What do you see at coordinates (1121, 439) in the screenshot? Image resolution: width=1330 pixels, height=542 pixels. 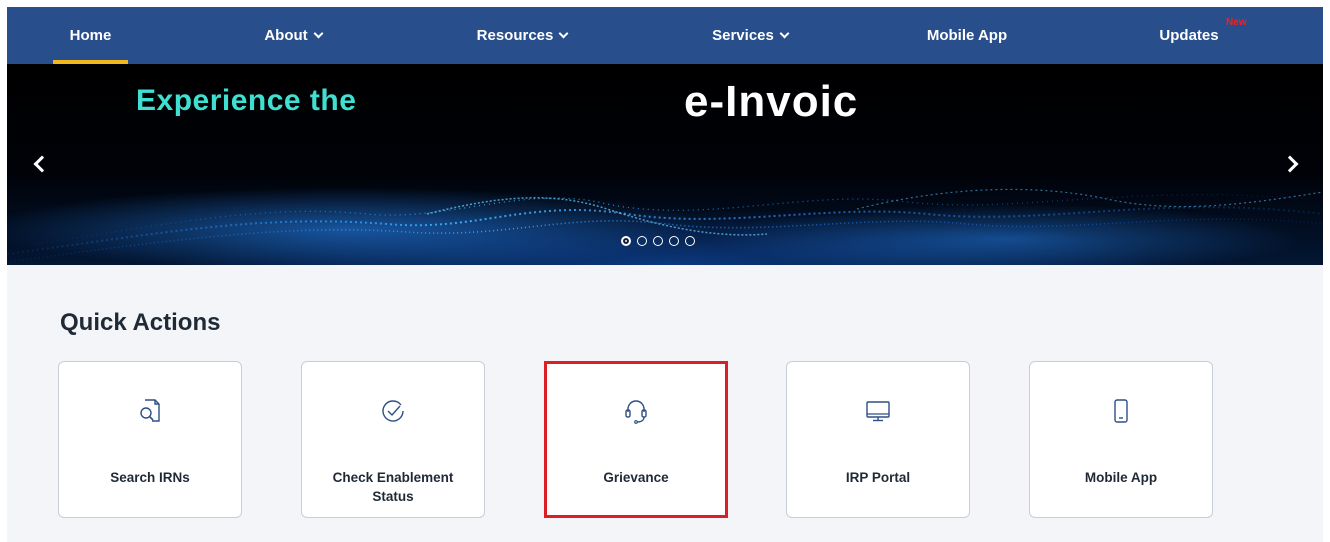 I see `quick-action-mobile-app: Mobile App` at bounding box center [1121, 439].